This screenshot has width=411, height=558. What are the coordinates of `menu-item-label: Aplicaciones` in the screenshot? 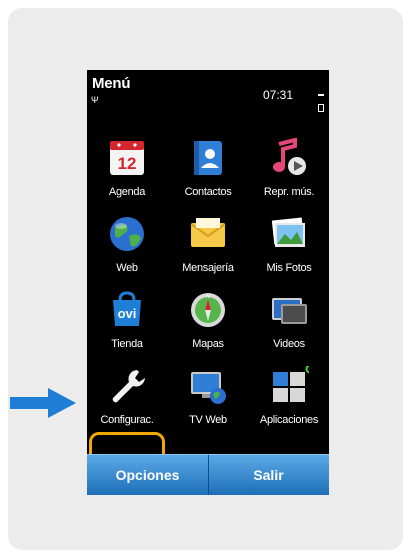 It's located at (289, 420).